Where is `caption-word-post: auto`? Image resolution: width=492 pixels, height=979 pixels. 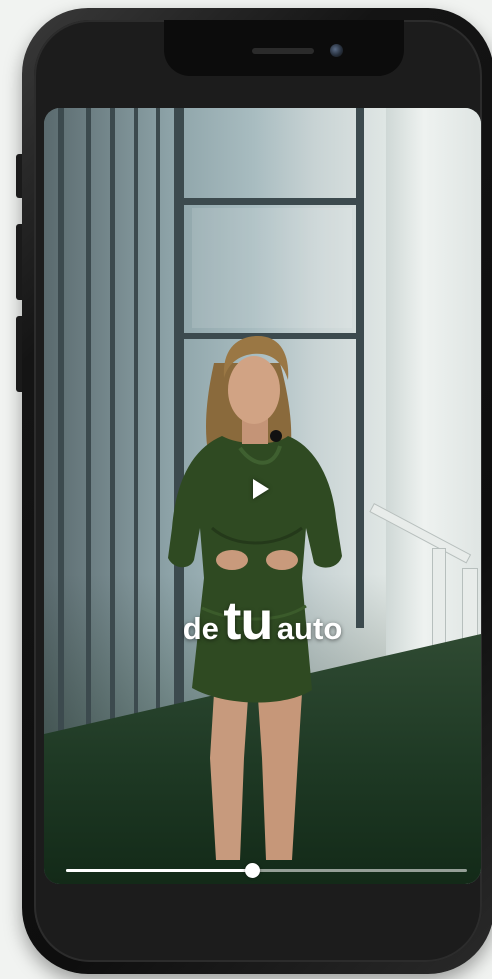 caption-word-post: auto is located at coordinates (309, 628).